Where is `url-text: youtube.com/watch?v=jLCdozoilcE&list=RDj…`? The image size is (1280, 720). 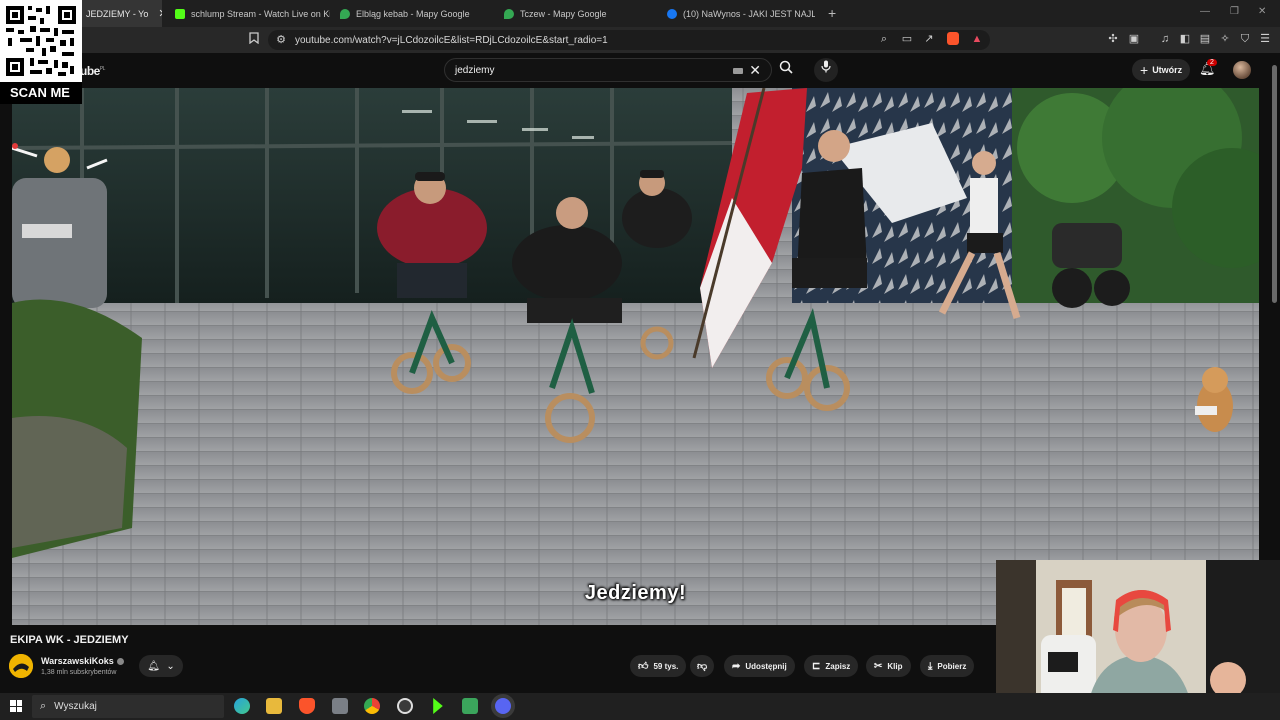
url-text: youtube.com/watch?v=jLCdozoilcE&list=RDj… is located at coordinates (451, 40).